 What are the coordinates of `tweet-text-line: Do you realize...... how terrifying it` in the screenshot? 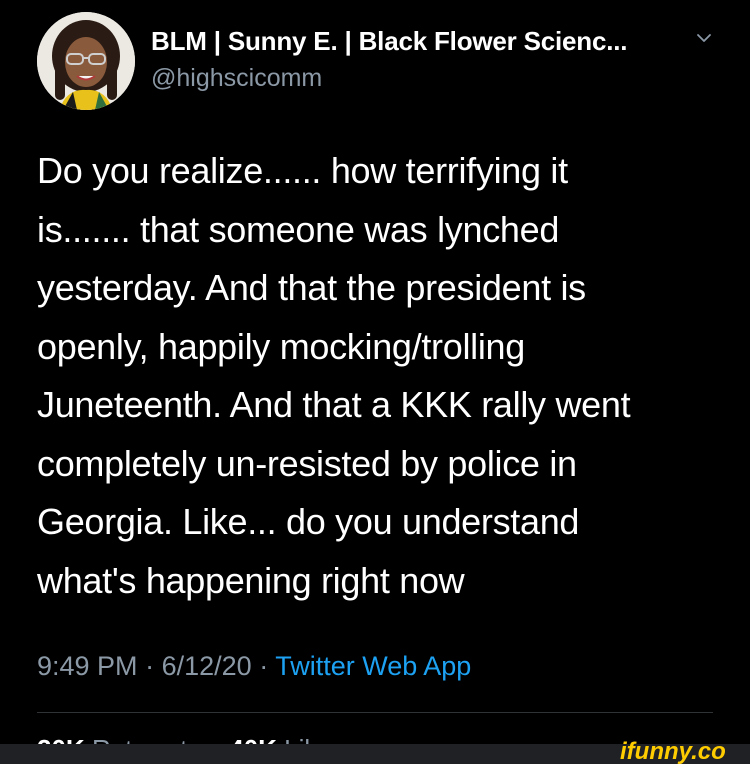 It's located at (302, 170).